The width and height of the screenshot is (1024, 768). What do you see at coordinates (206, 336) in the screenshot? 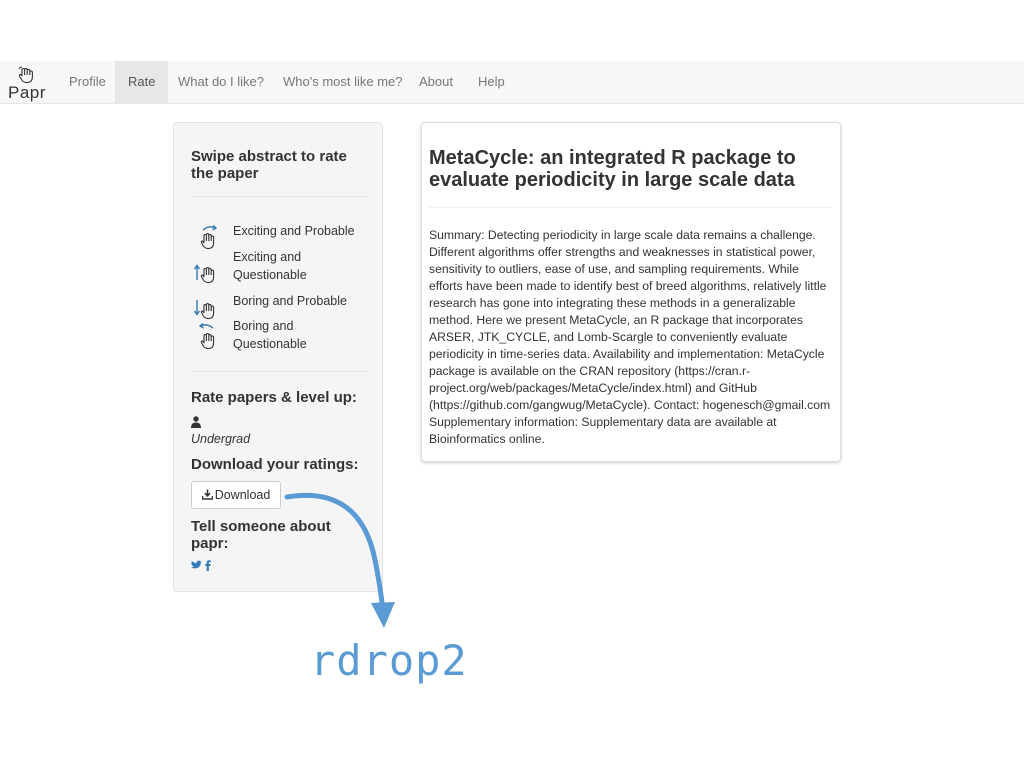
I see `swipe-left-icon` at bounding box center [206, 336].